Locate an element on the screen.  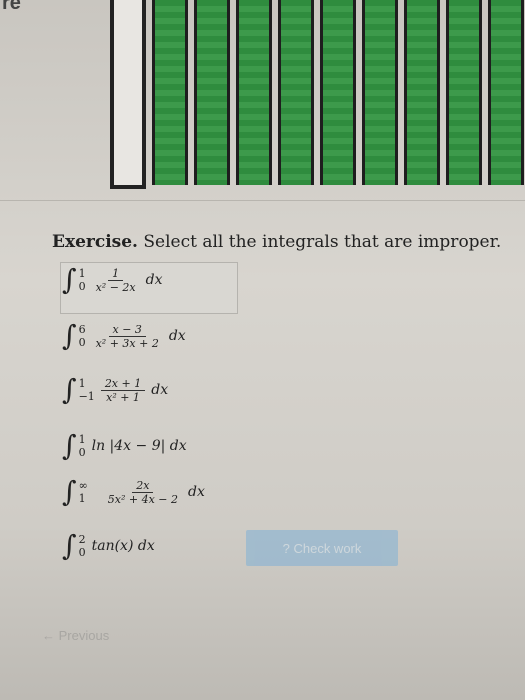
integrand-fraction: 1 x² − 2x is located at coordinates (115, 280).